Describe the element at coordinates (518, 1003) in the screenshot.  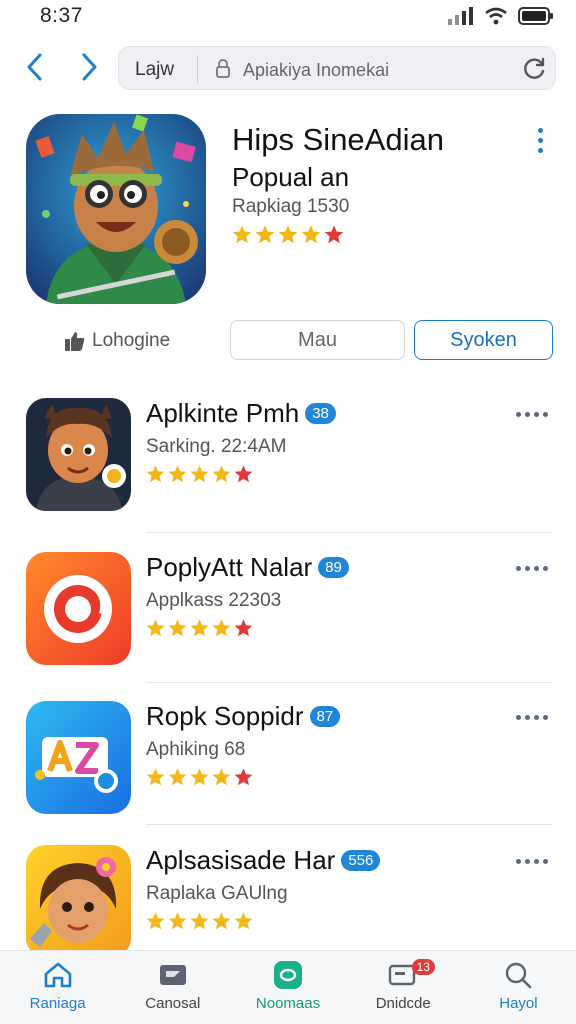
I see `tab-label: Hayol` at that location.